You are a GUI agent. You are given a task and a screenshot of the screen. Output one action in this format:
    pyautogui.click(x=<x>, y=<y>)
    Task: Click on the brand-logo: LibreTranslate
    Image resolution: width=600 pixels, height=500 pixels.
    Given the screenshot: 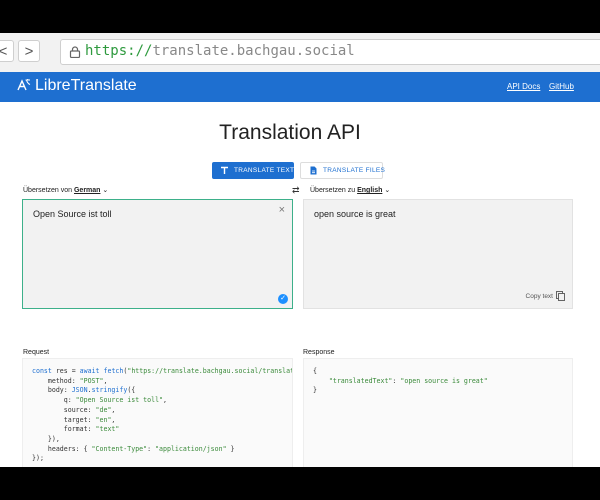 What is the action you would take?
    pyautogui.click(x=77, y=86)
    